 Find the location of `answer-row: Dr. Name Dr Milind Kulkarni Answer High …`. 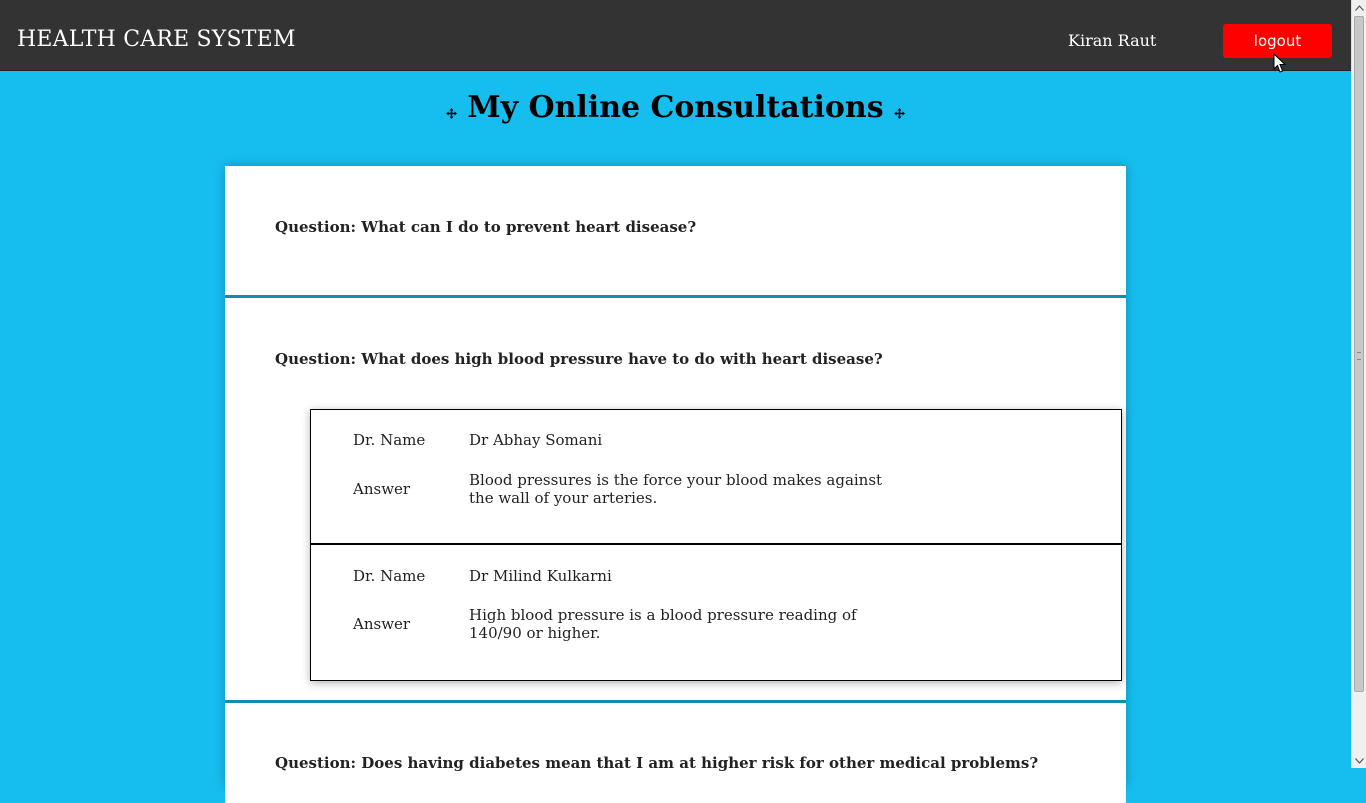

answer-row: Dr. Name Dr Milind Kulkarni Answer High … is located at coordinates (716, 612).